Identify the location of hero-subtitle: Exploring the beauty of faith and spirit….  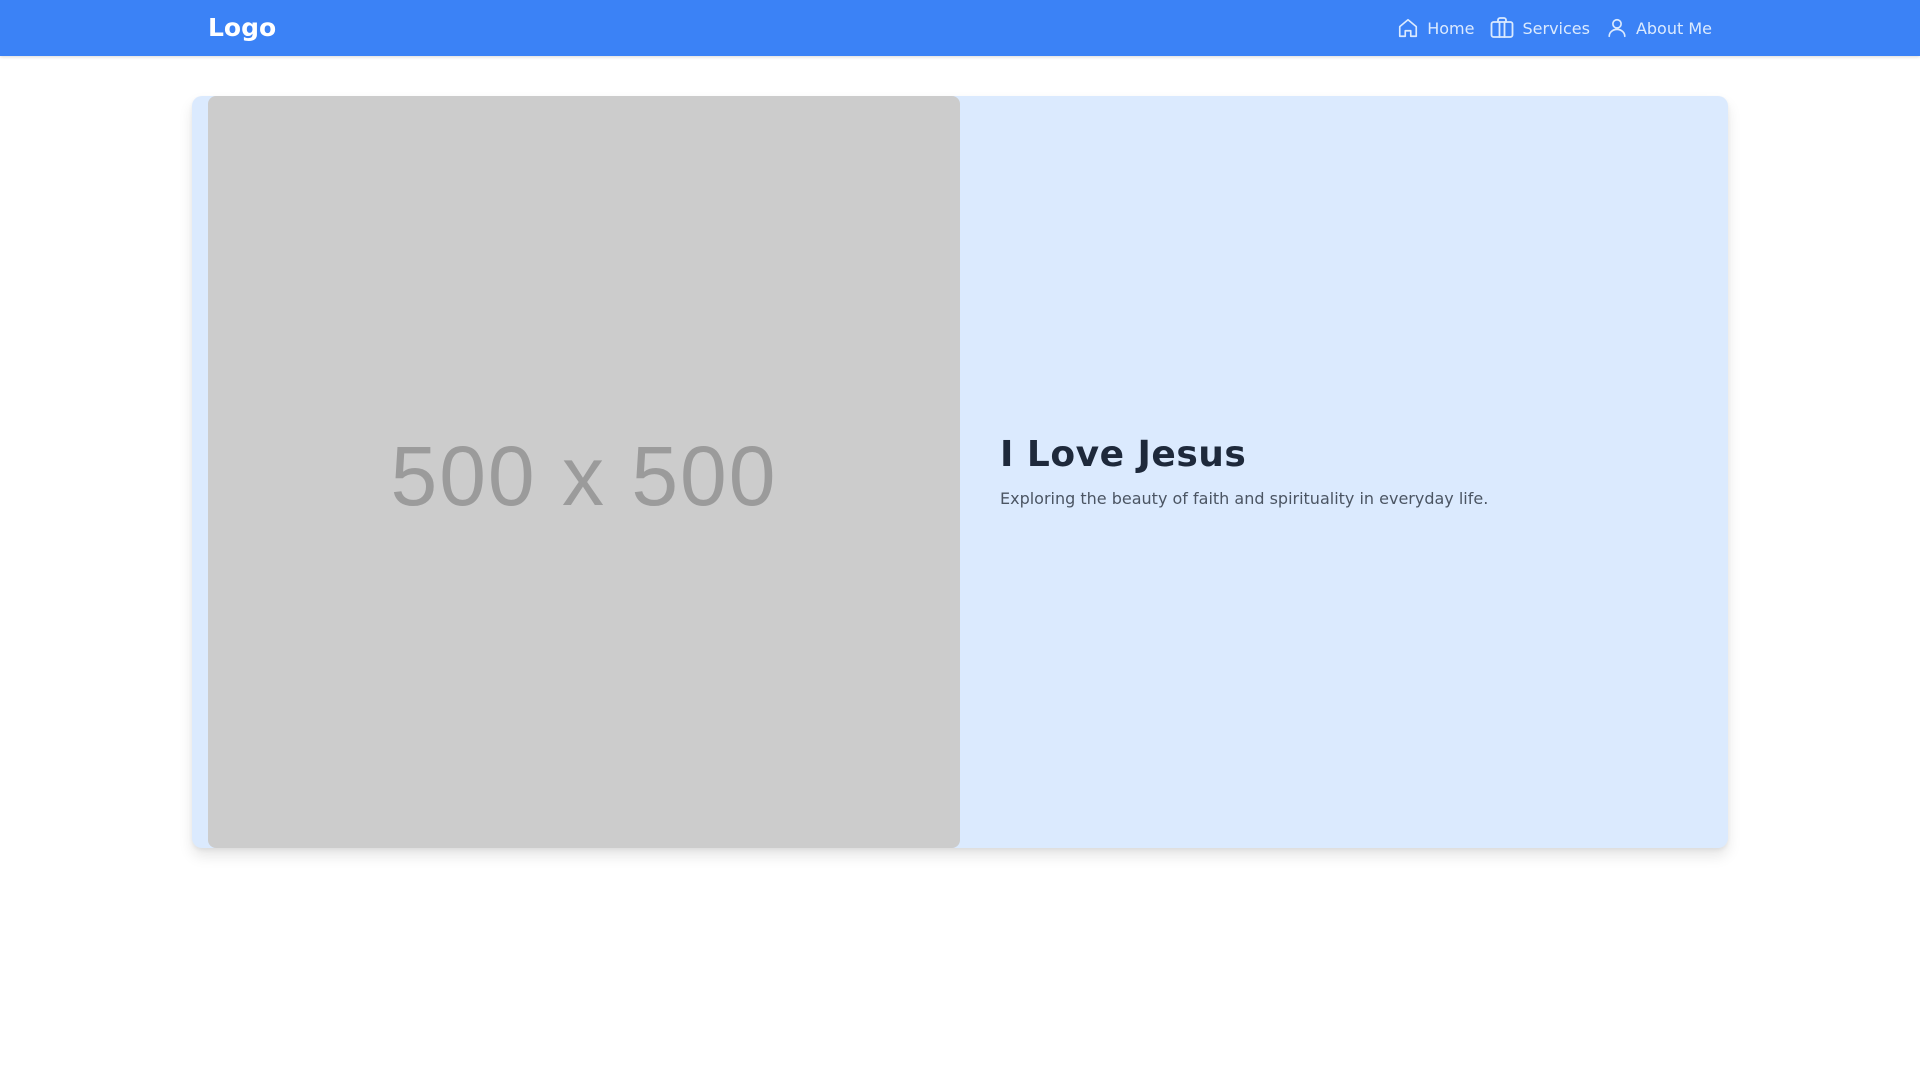
(1244, 498).